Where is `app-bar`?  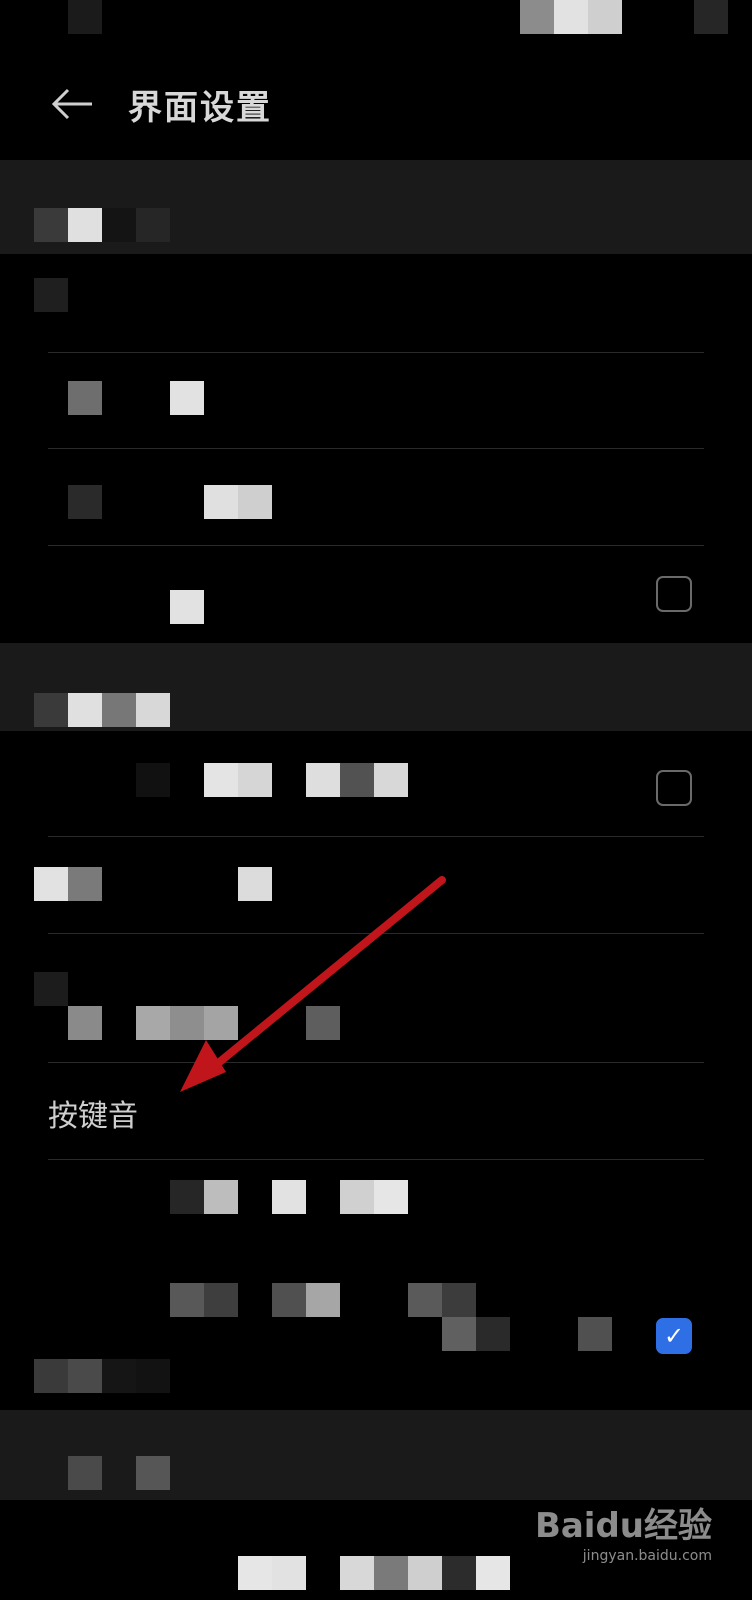
app-bar is located at coordinates (376, 107).